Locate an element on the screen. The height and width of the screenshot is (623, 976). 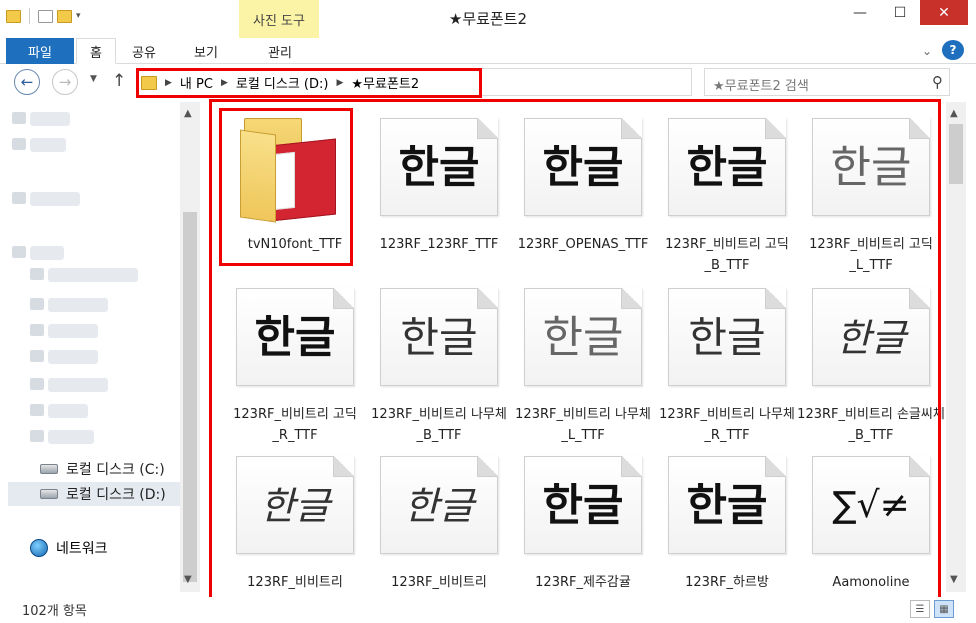
maximize-icon: ☐ is located at coordinates (900, 12).